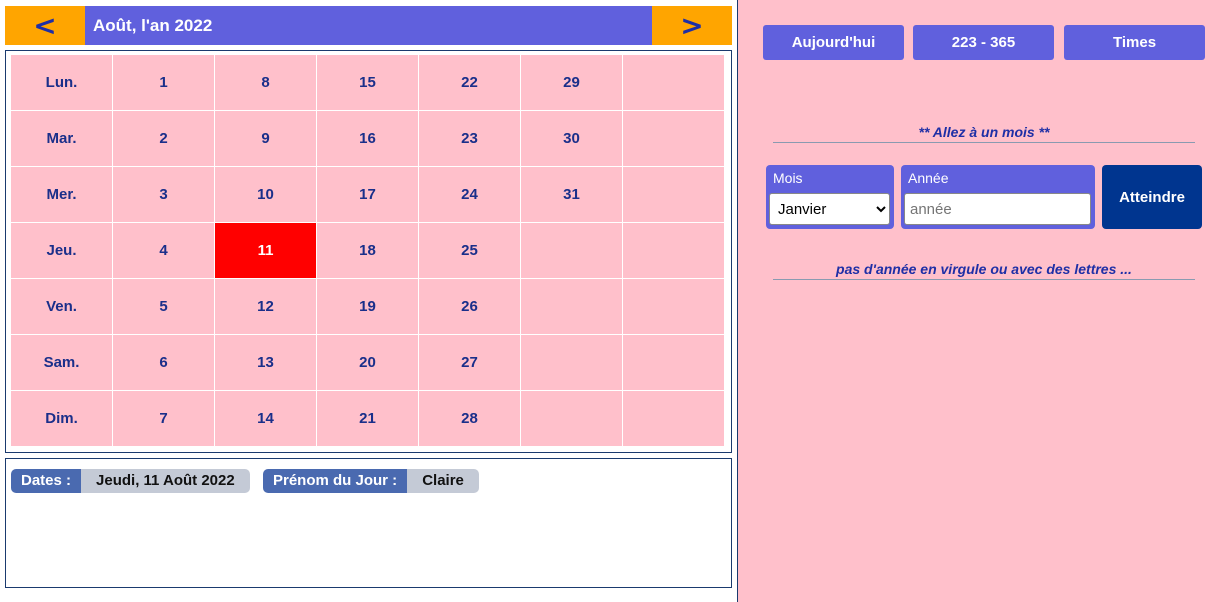 The image size is (1229, 602). What do you see at coordinates (443, 481) in the screenshot?
I see `name-value: Claire` at bounding box center [443, 481].